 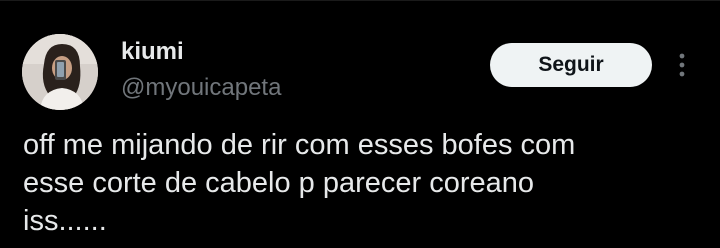 I want to click on avatar-photo-icon, so click(x=60, y=72).